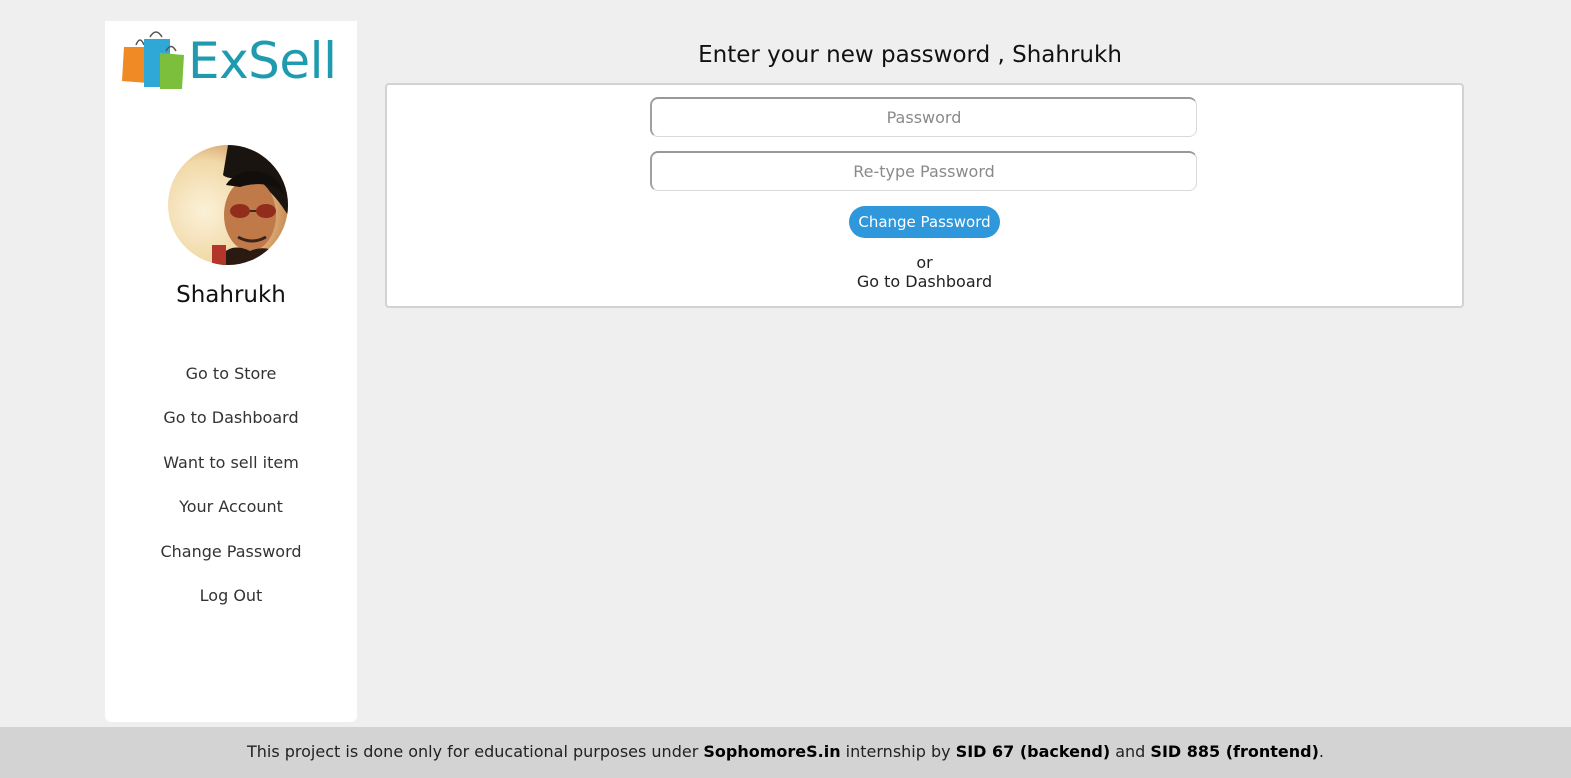  What do you see at coordinates (153, 60) in the screenshot?
I see `shopping-bags-icon` at bounding box center [153, 60].